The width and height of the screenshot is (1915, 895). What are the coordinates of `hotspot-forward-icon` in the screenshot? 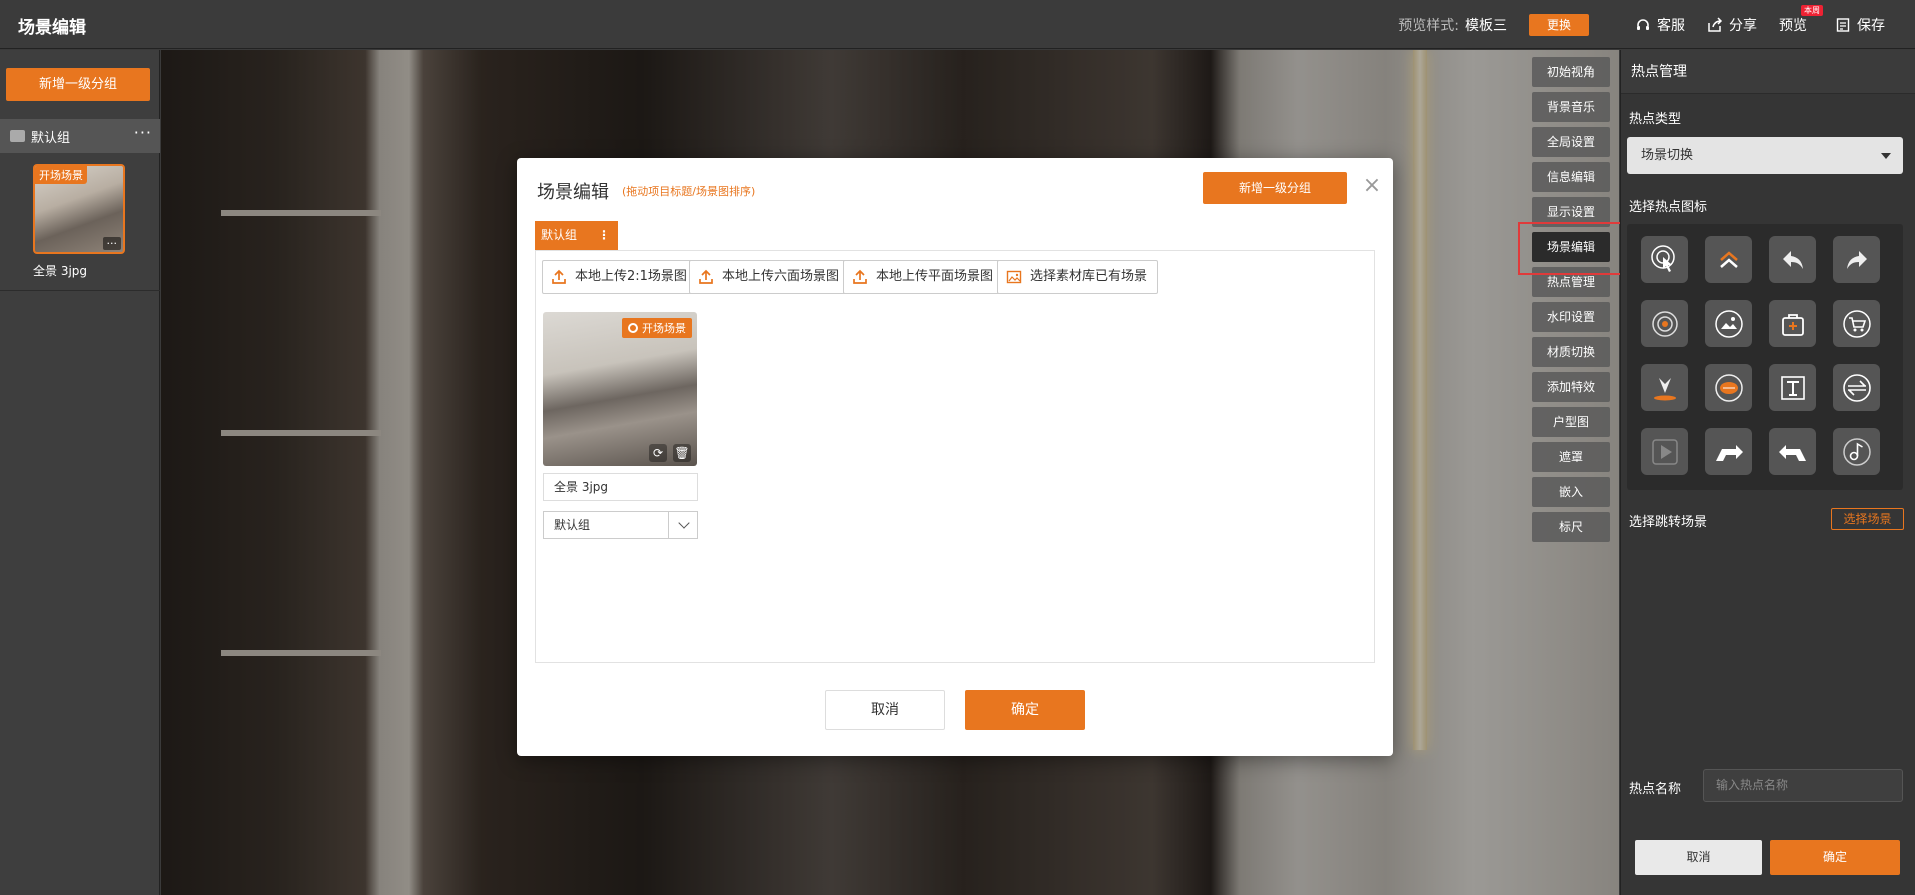 It's located at (1856, 259).